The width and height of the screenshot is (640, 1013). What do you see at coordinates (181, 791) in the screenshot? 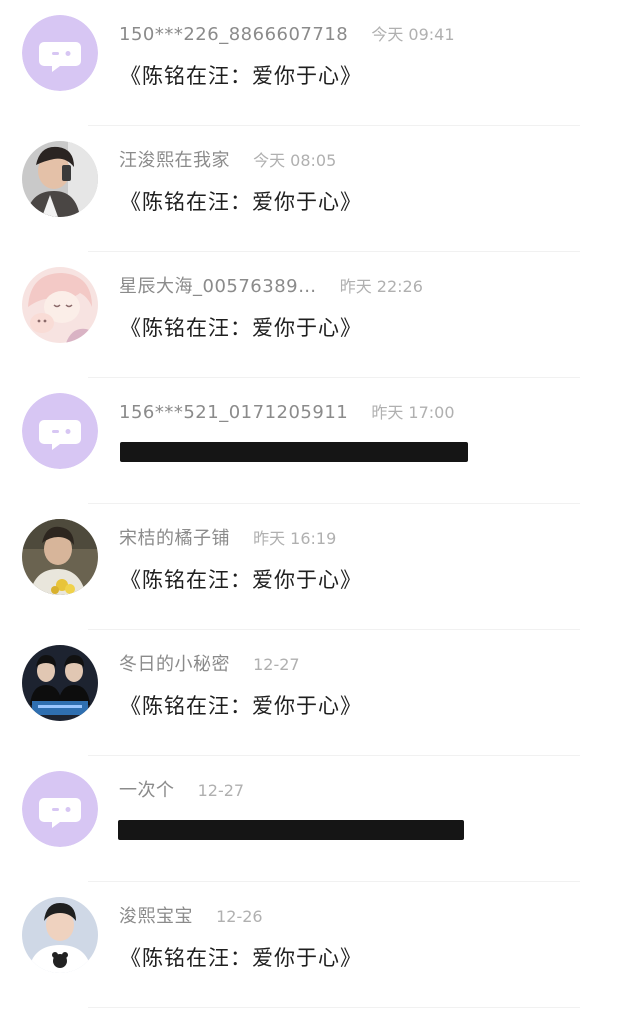
I see `conversation-meta: 一次个 12-27` at bounding box center [181, 791].